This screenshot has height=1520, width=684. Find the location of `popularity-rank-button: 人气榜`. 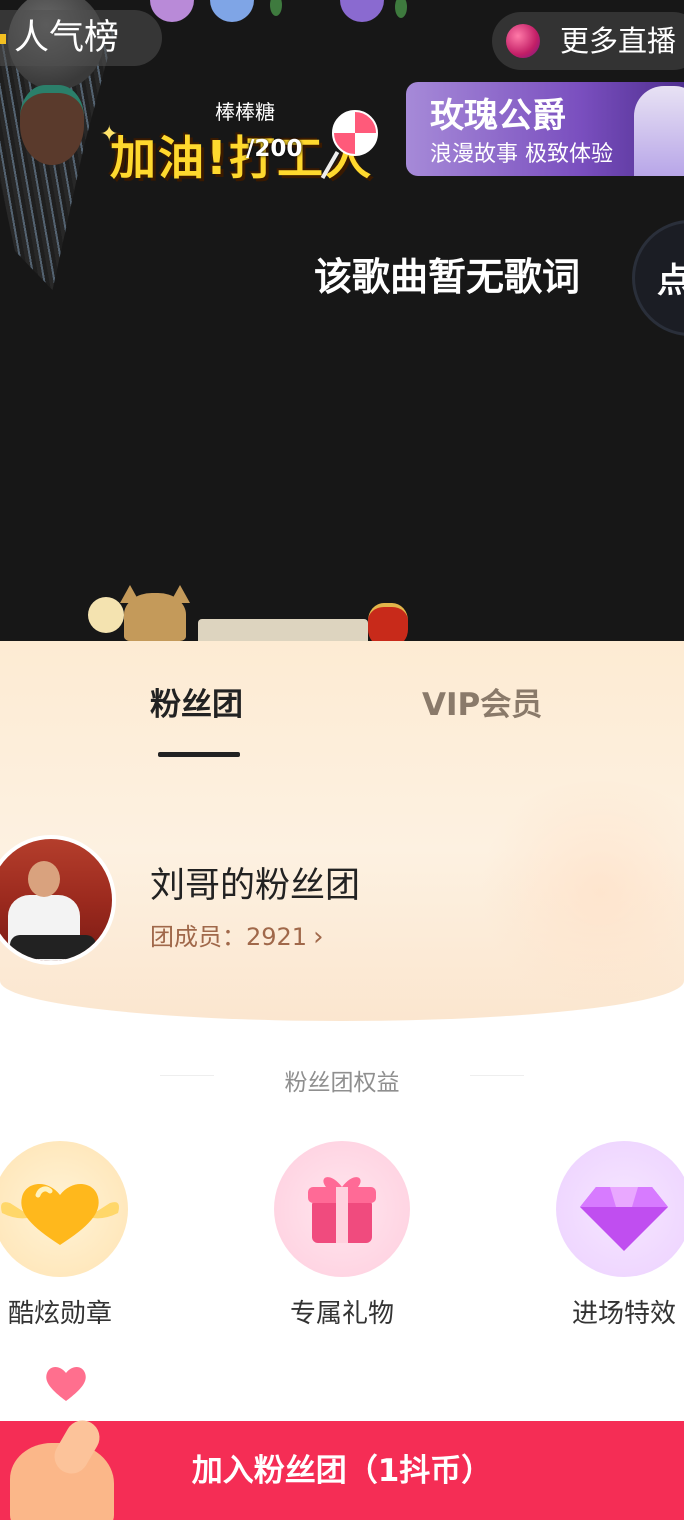

popularity-rank-button: 人气榜 is located at coordinates (81, 38).